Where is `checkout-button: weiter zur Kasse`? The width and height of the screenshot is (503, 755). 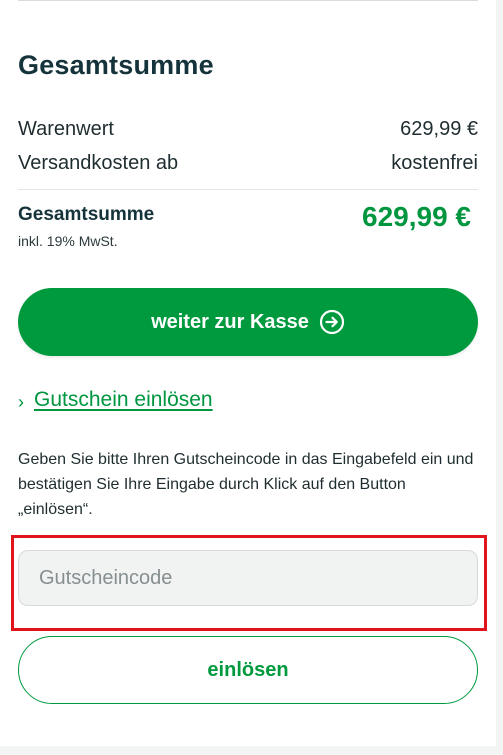
checkout-button: weiter zur Kasse is located at coordinates (248, 322).